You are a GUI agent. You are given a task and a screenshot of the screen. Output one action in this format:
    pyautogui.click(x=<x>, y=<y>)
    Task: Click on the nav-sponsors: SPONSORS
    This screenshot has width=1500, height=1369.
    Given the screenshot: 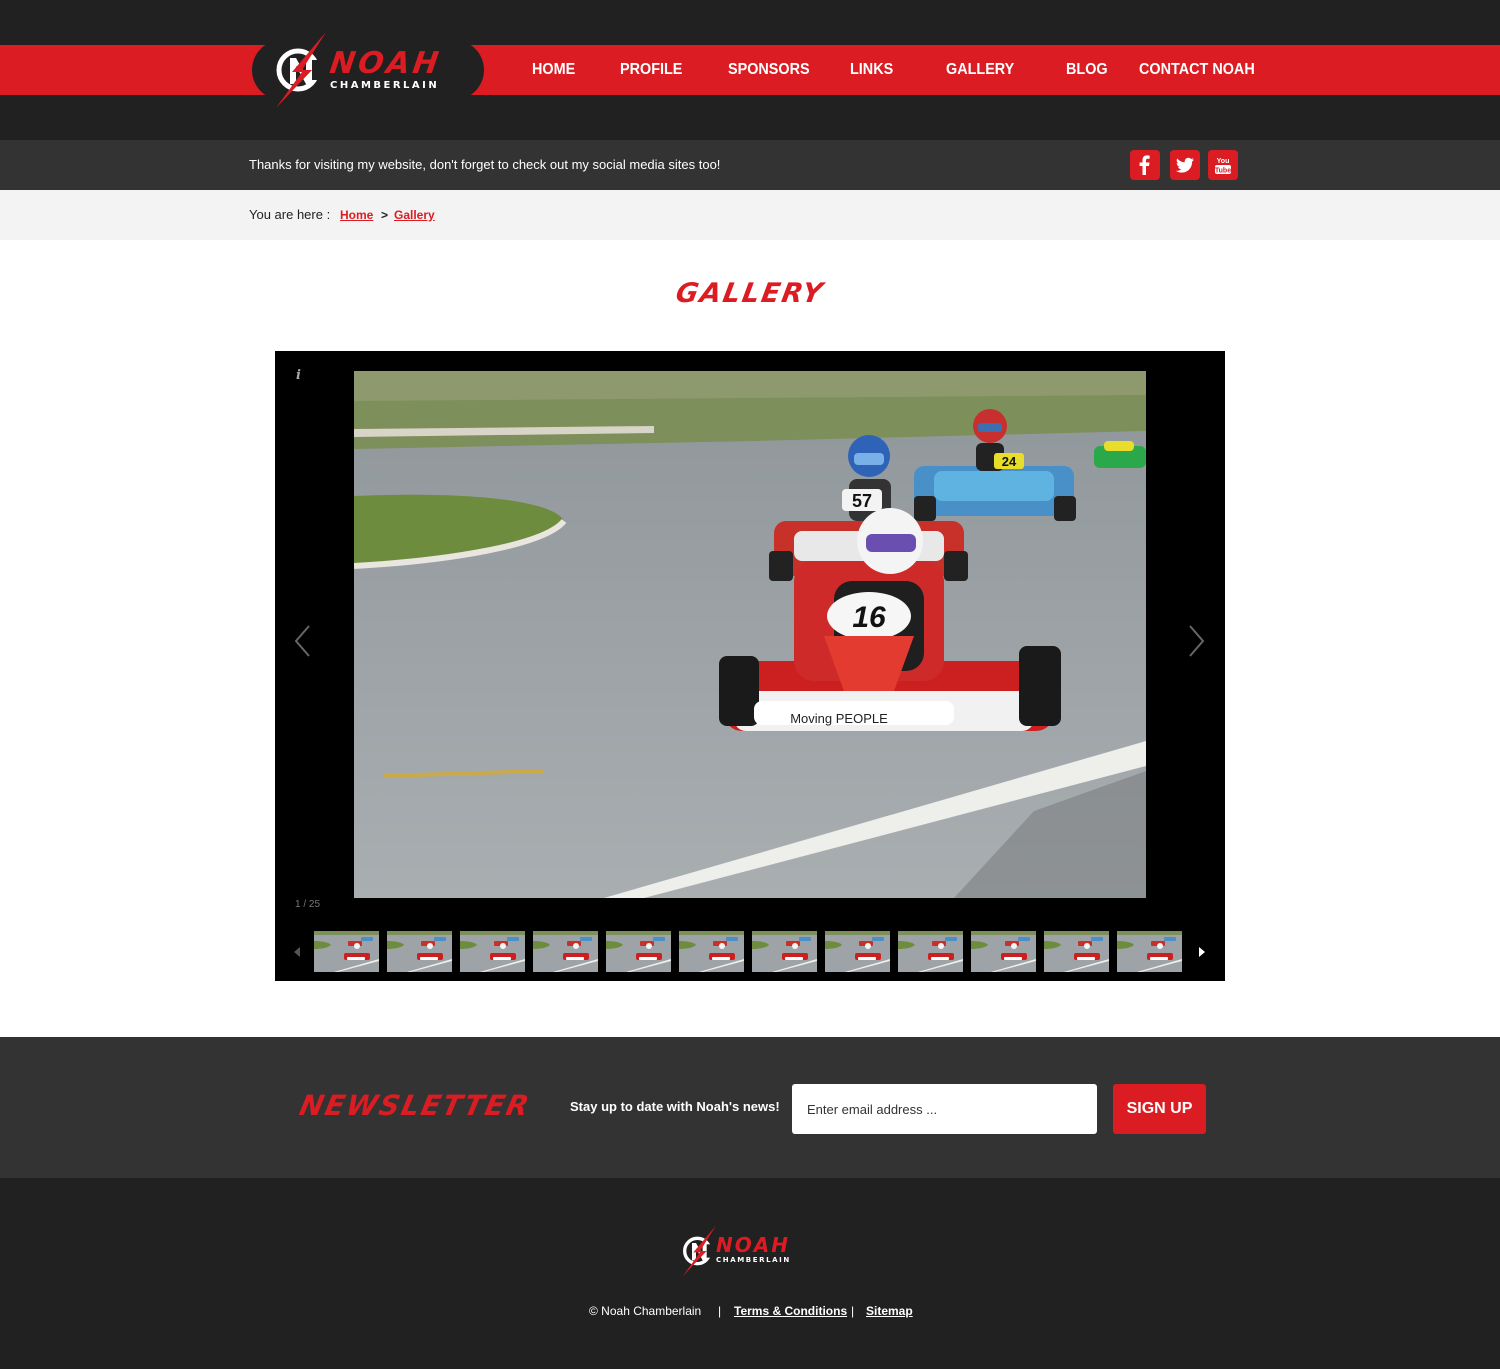 What is the action you would take?
    pyautogui.click(x=769, y=70)
    